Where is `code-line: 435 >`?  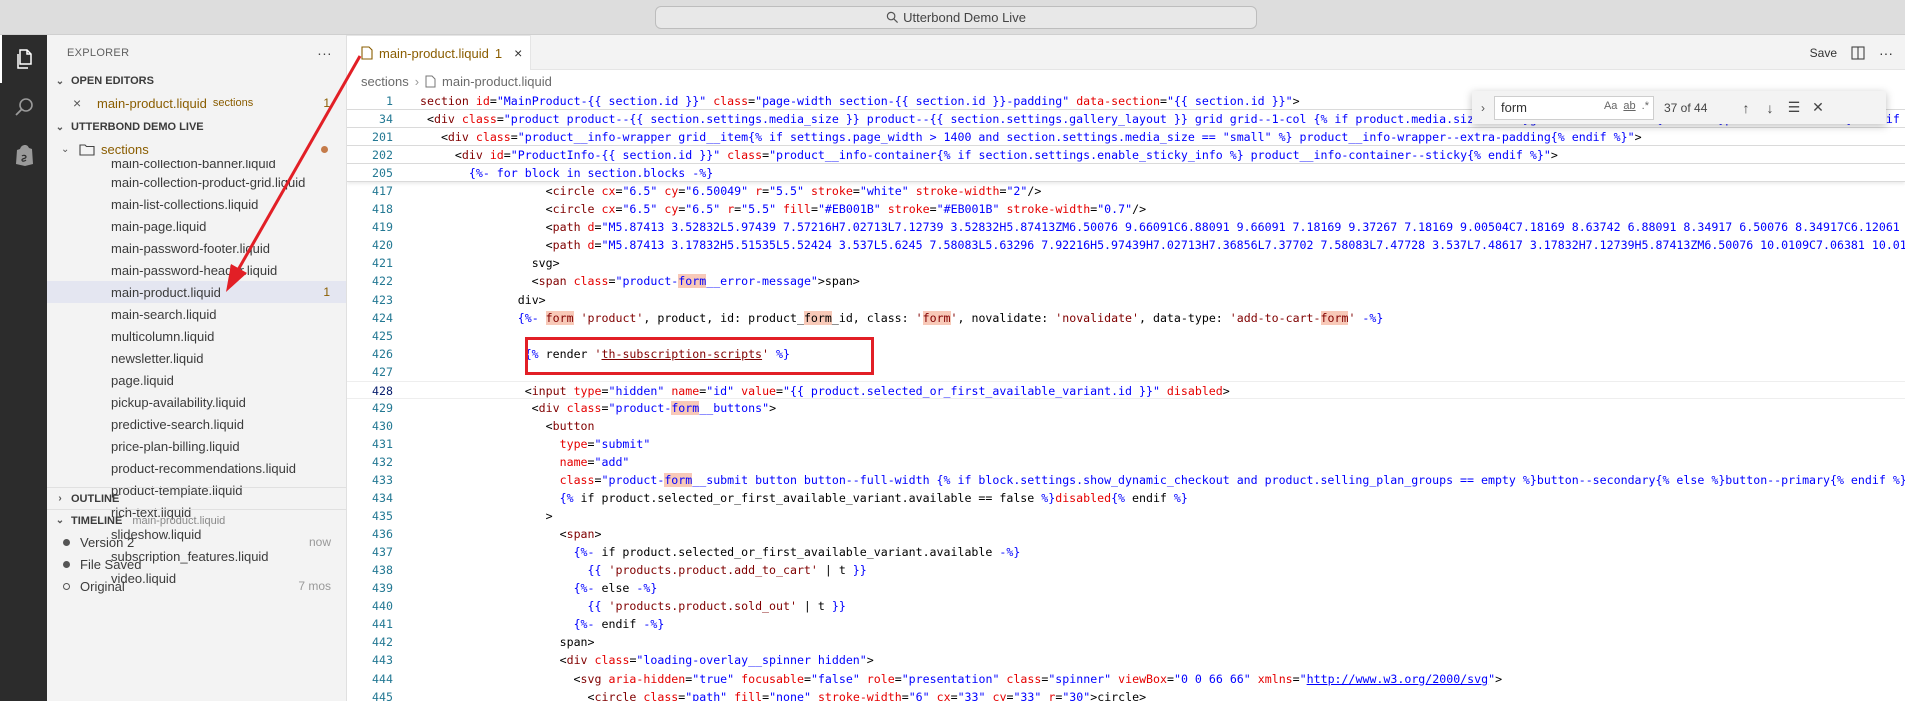
code-line: 435 > is located at coordinates (1126, 516).